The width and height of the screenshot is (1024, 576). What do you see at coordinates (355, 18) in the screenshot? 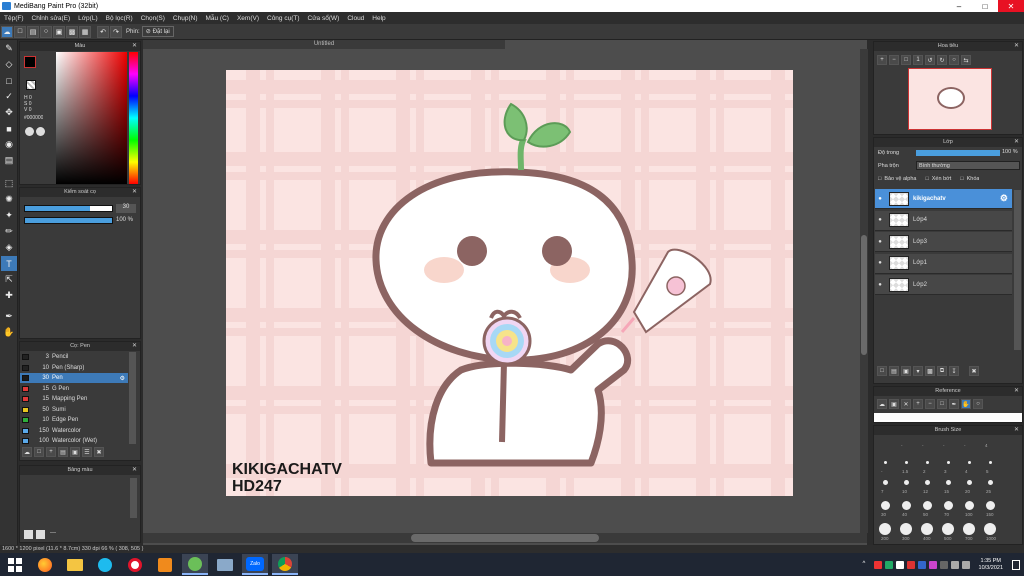
I see `menu-cloud: Cloud` at bounding box center [355, 18].